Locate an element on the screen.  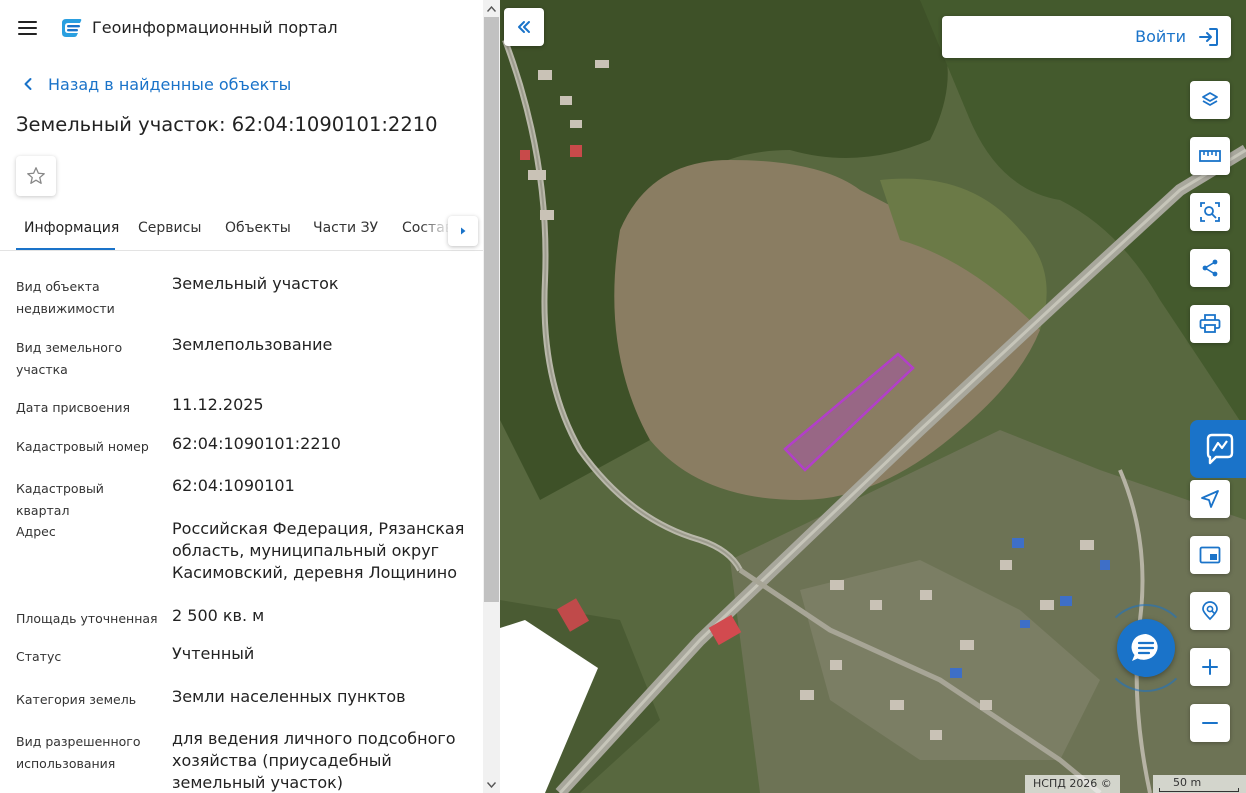
tab-parts: Части ЗУ is located at coordinates (345, 228).